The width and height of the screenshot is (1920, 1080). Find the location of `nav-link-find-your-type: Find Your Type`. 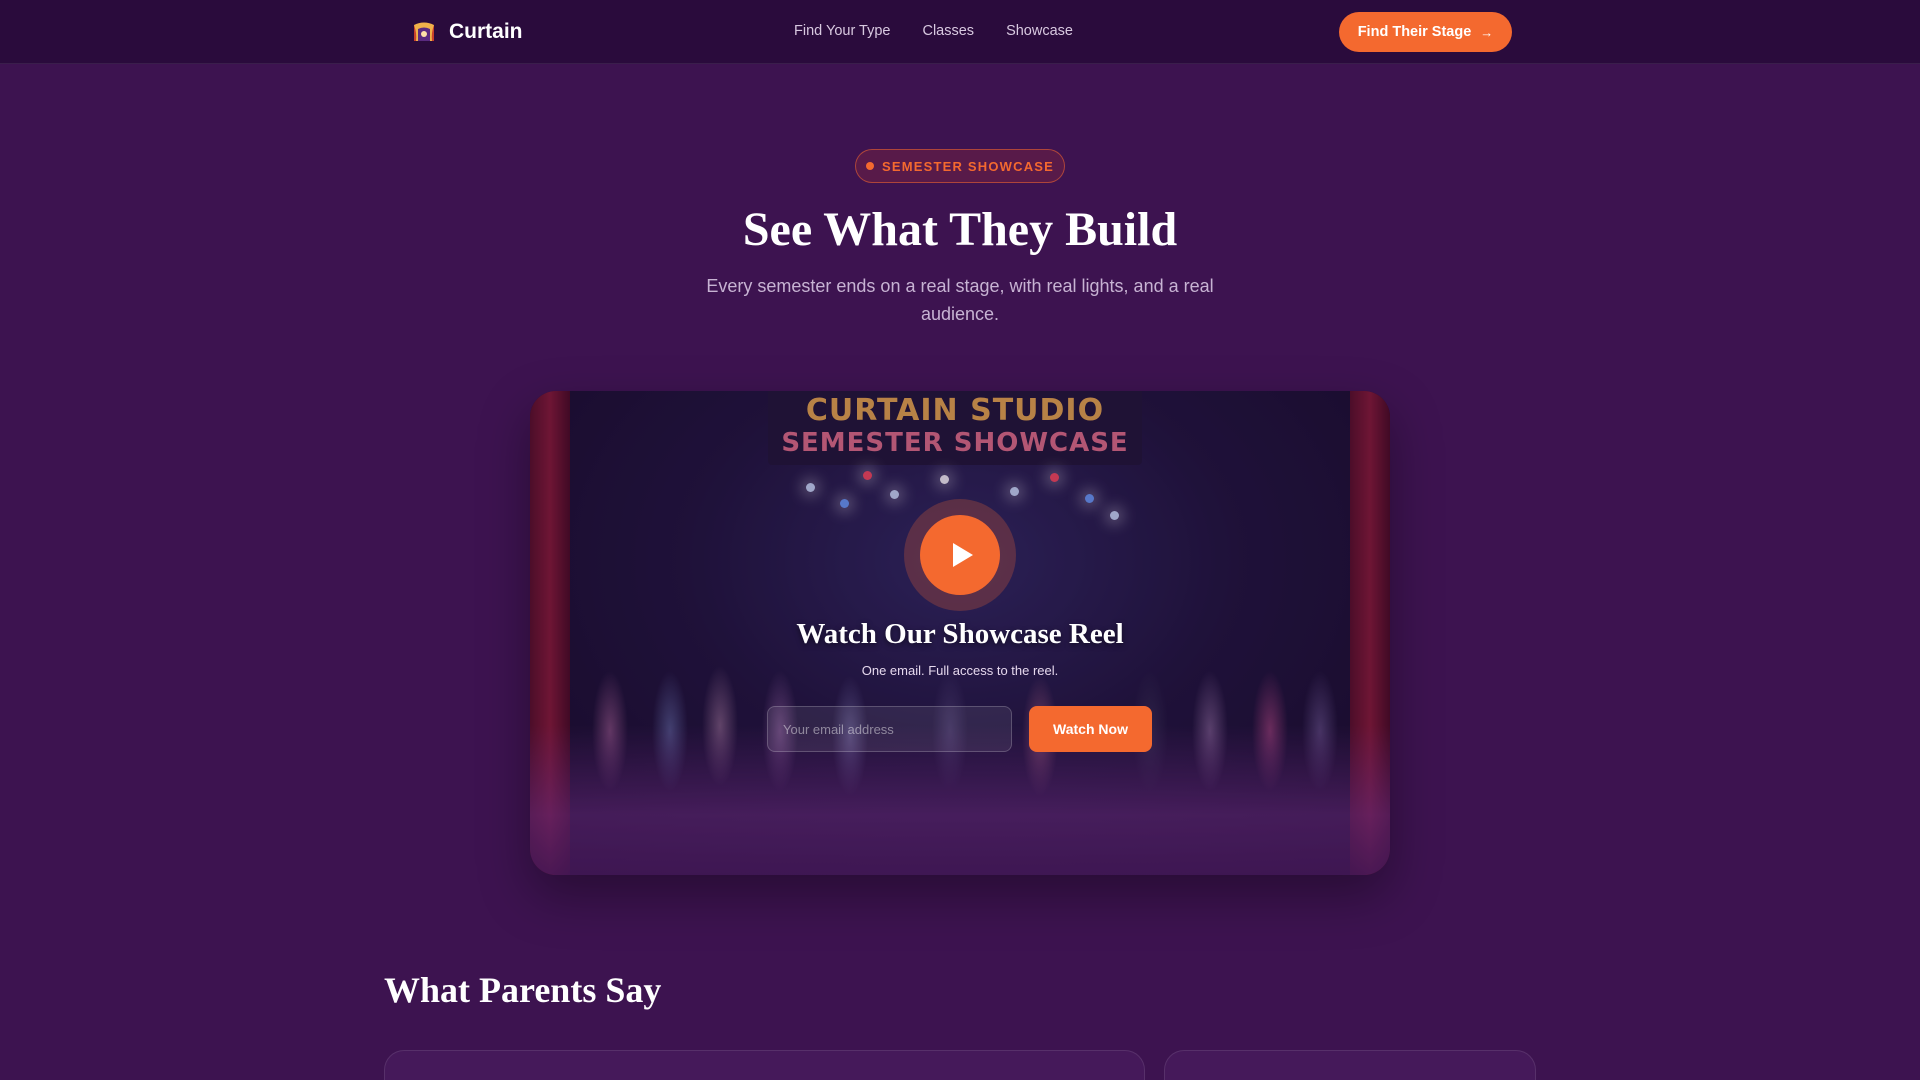

nav-link-find-your-type: Find Your Type is located at coordinates (842, 31).